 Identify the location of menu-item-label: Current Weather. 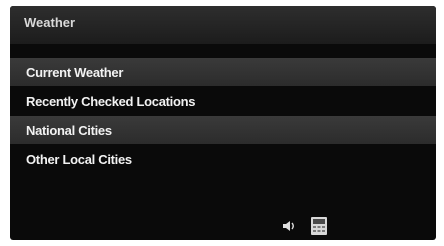
(75, 72).